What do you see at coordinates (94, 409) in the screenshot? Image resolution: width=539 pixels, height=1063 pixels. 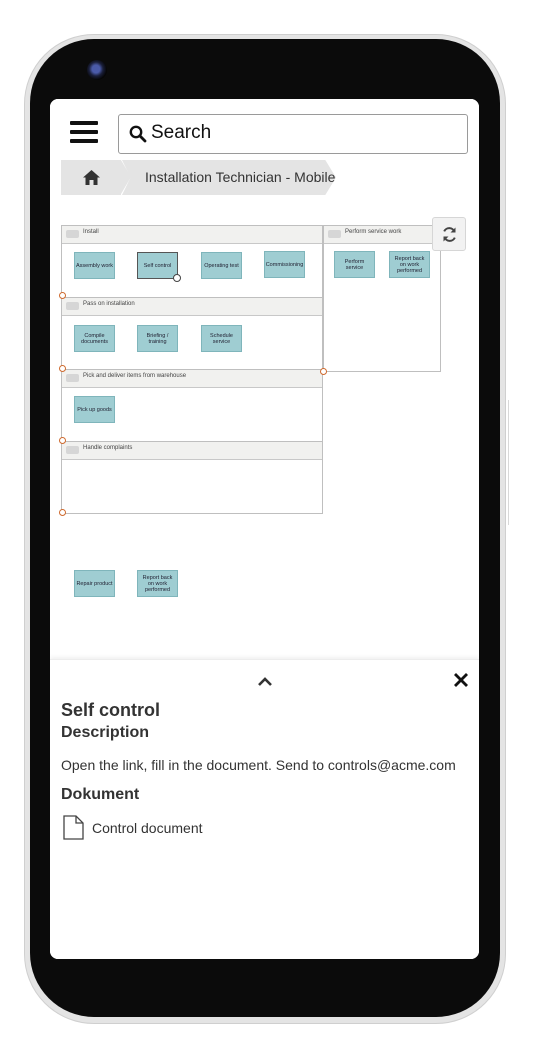 I see `task-pick-up-goods: Pick up goods` at bounding box center [94, 409].